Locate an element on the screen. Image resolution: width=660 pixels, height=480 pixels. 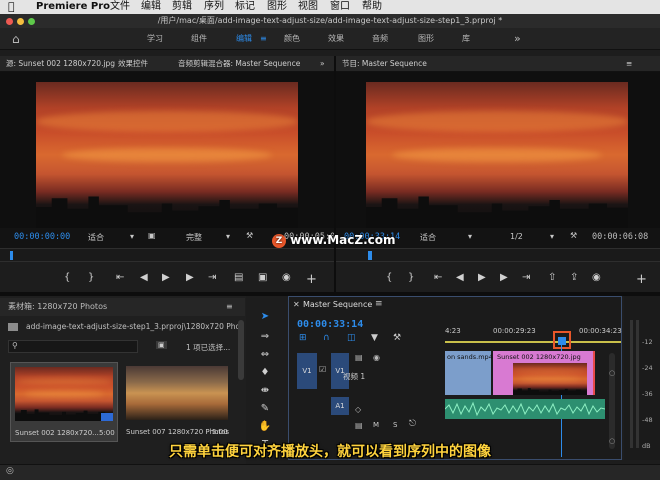
hand-tool-icon: ✋ is located at coordinates (265, 427).